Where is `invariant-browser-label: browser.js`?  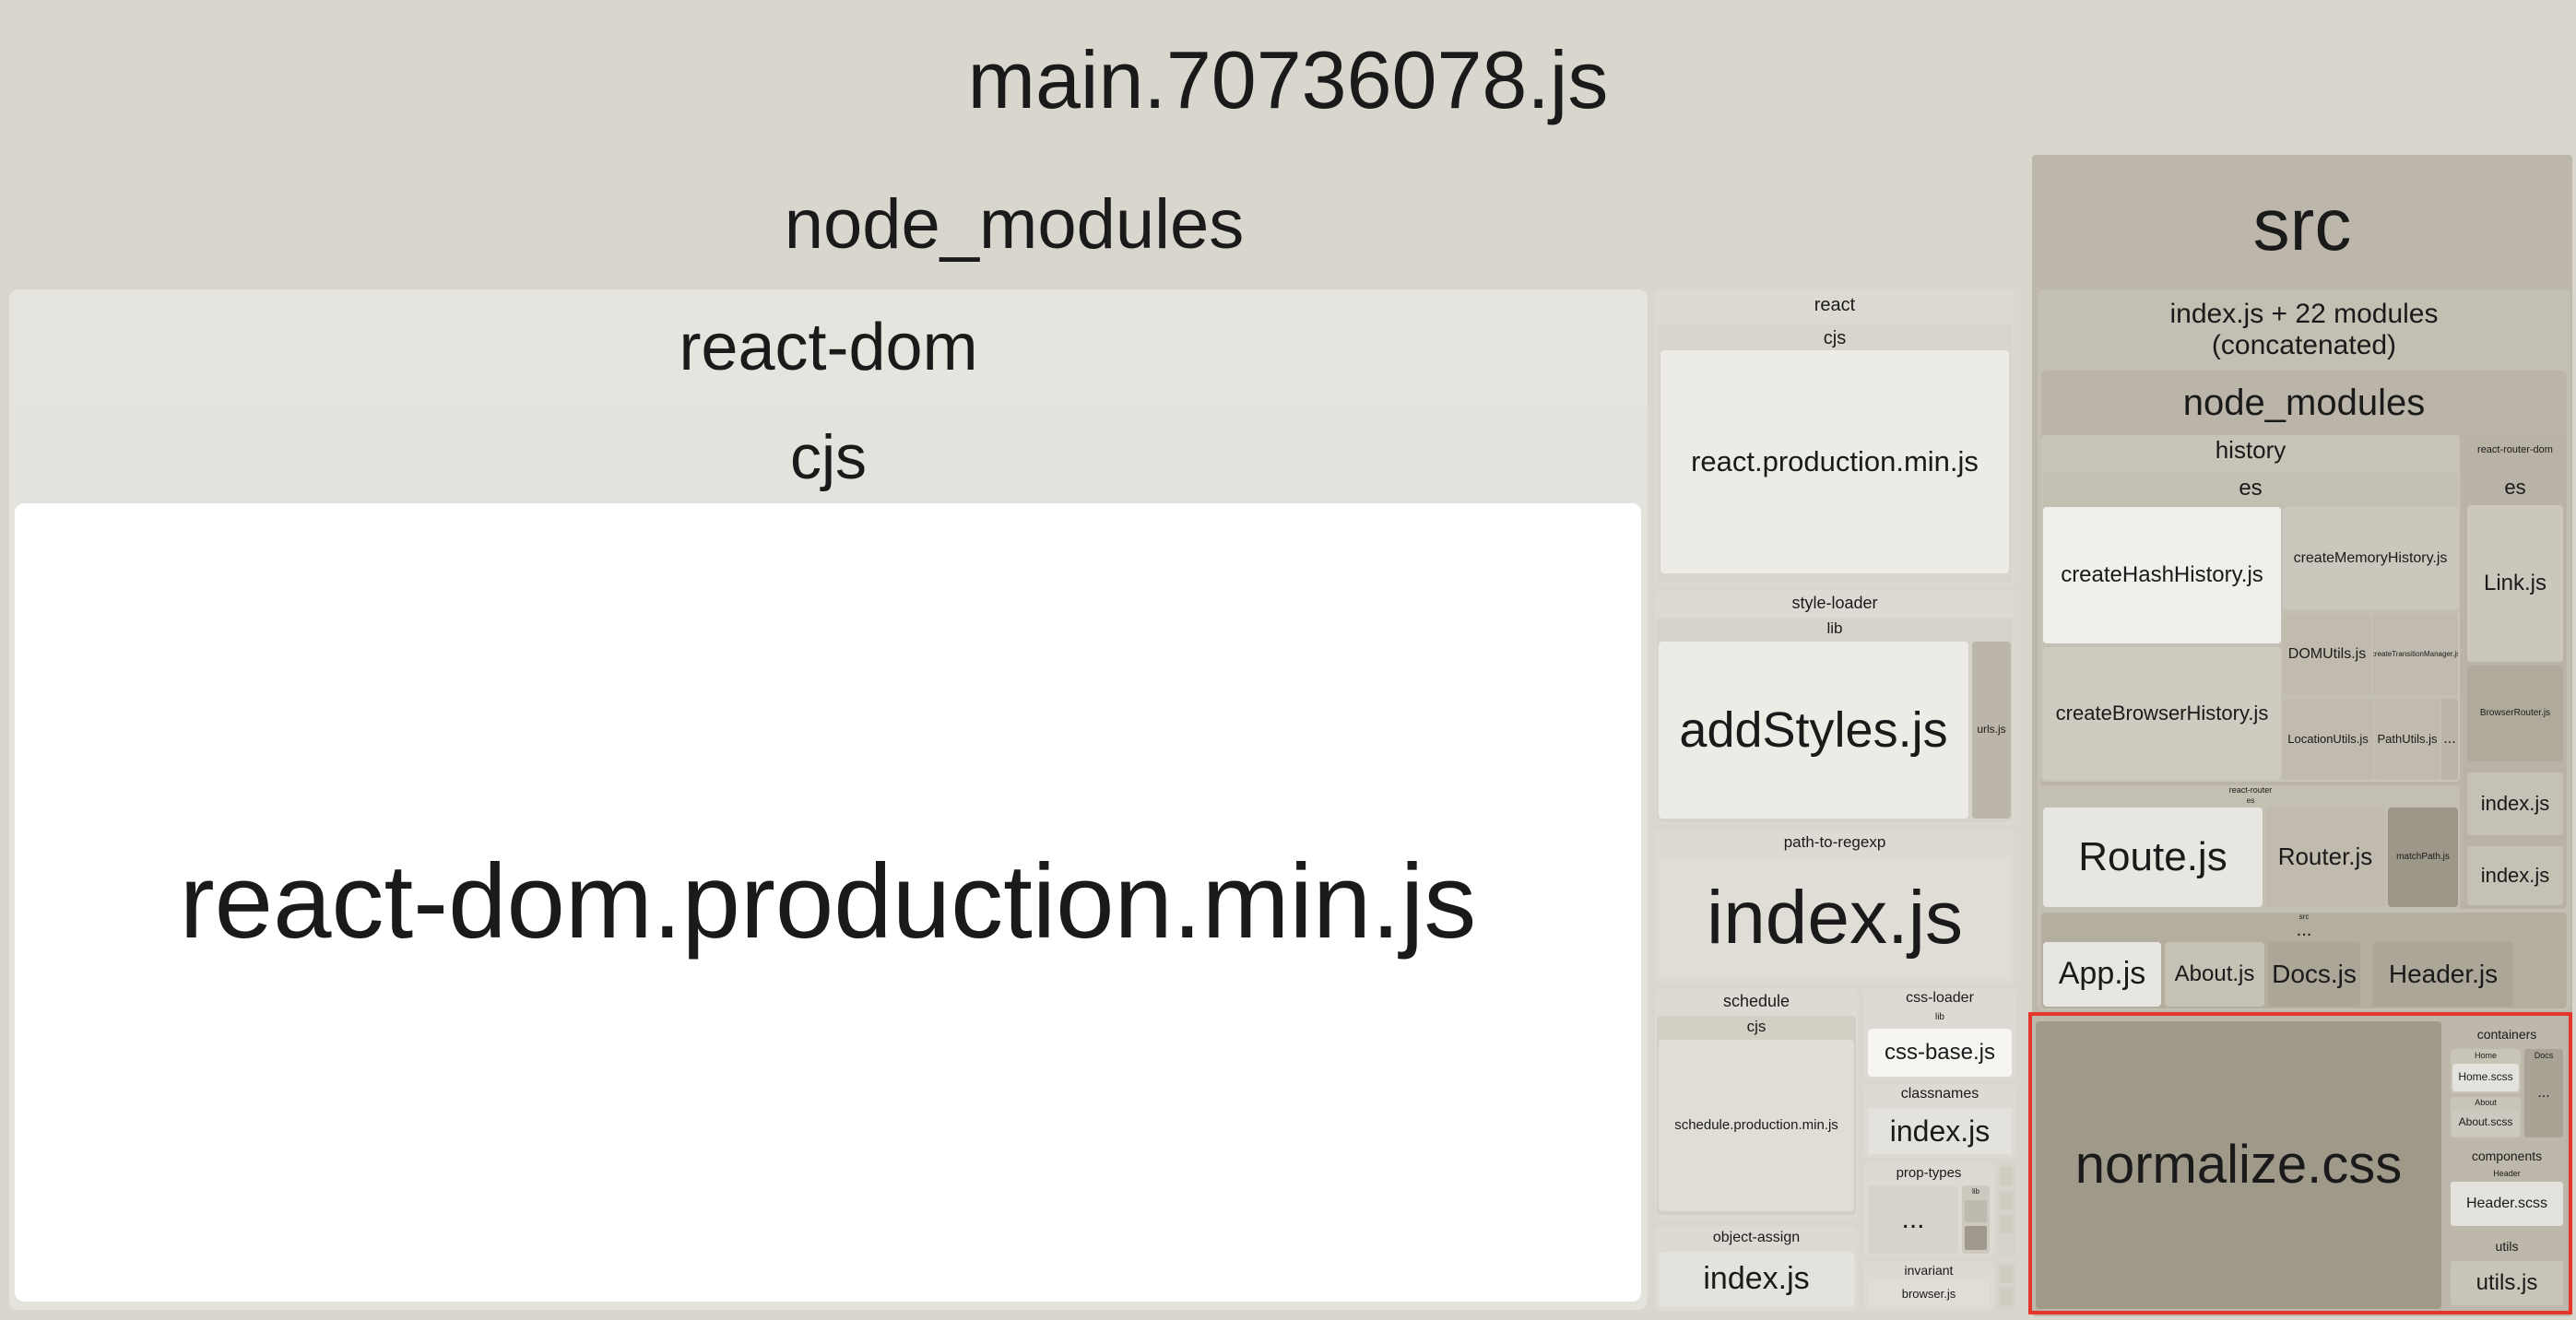
invariant-browser-label: browser.js is located at coordinates (1928, 1294).